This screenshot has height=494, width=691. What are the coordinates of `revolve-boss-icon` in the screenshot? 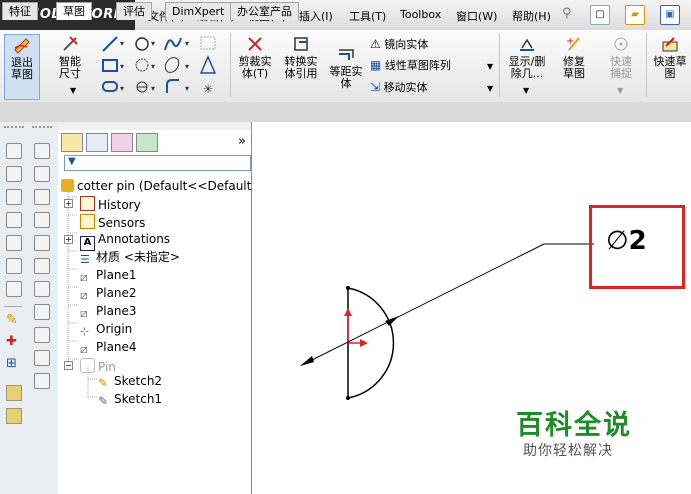 It's located at (14, 174).